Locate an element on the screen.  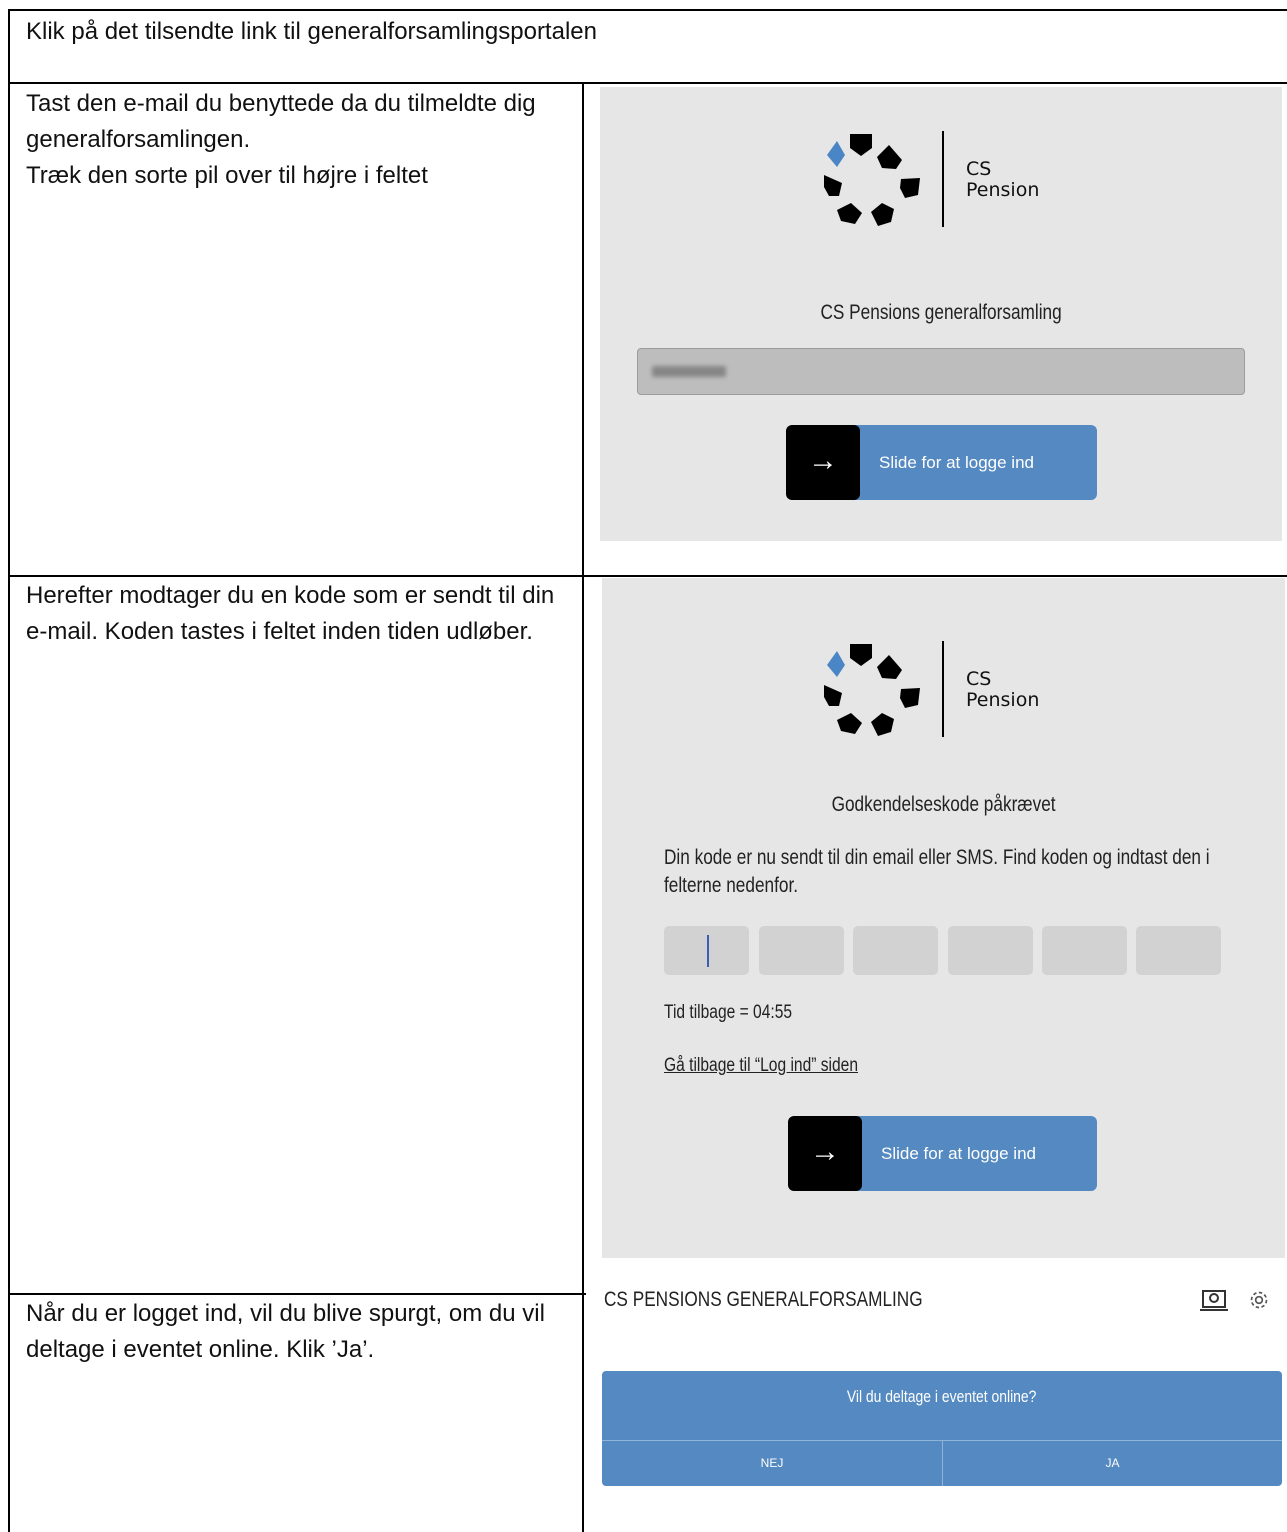
email-value-redacted is located at coordinates (689, 371).